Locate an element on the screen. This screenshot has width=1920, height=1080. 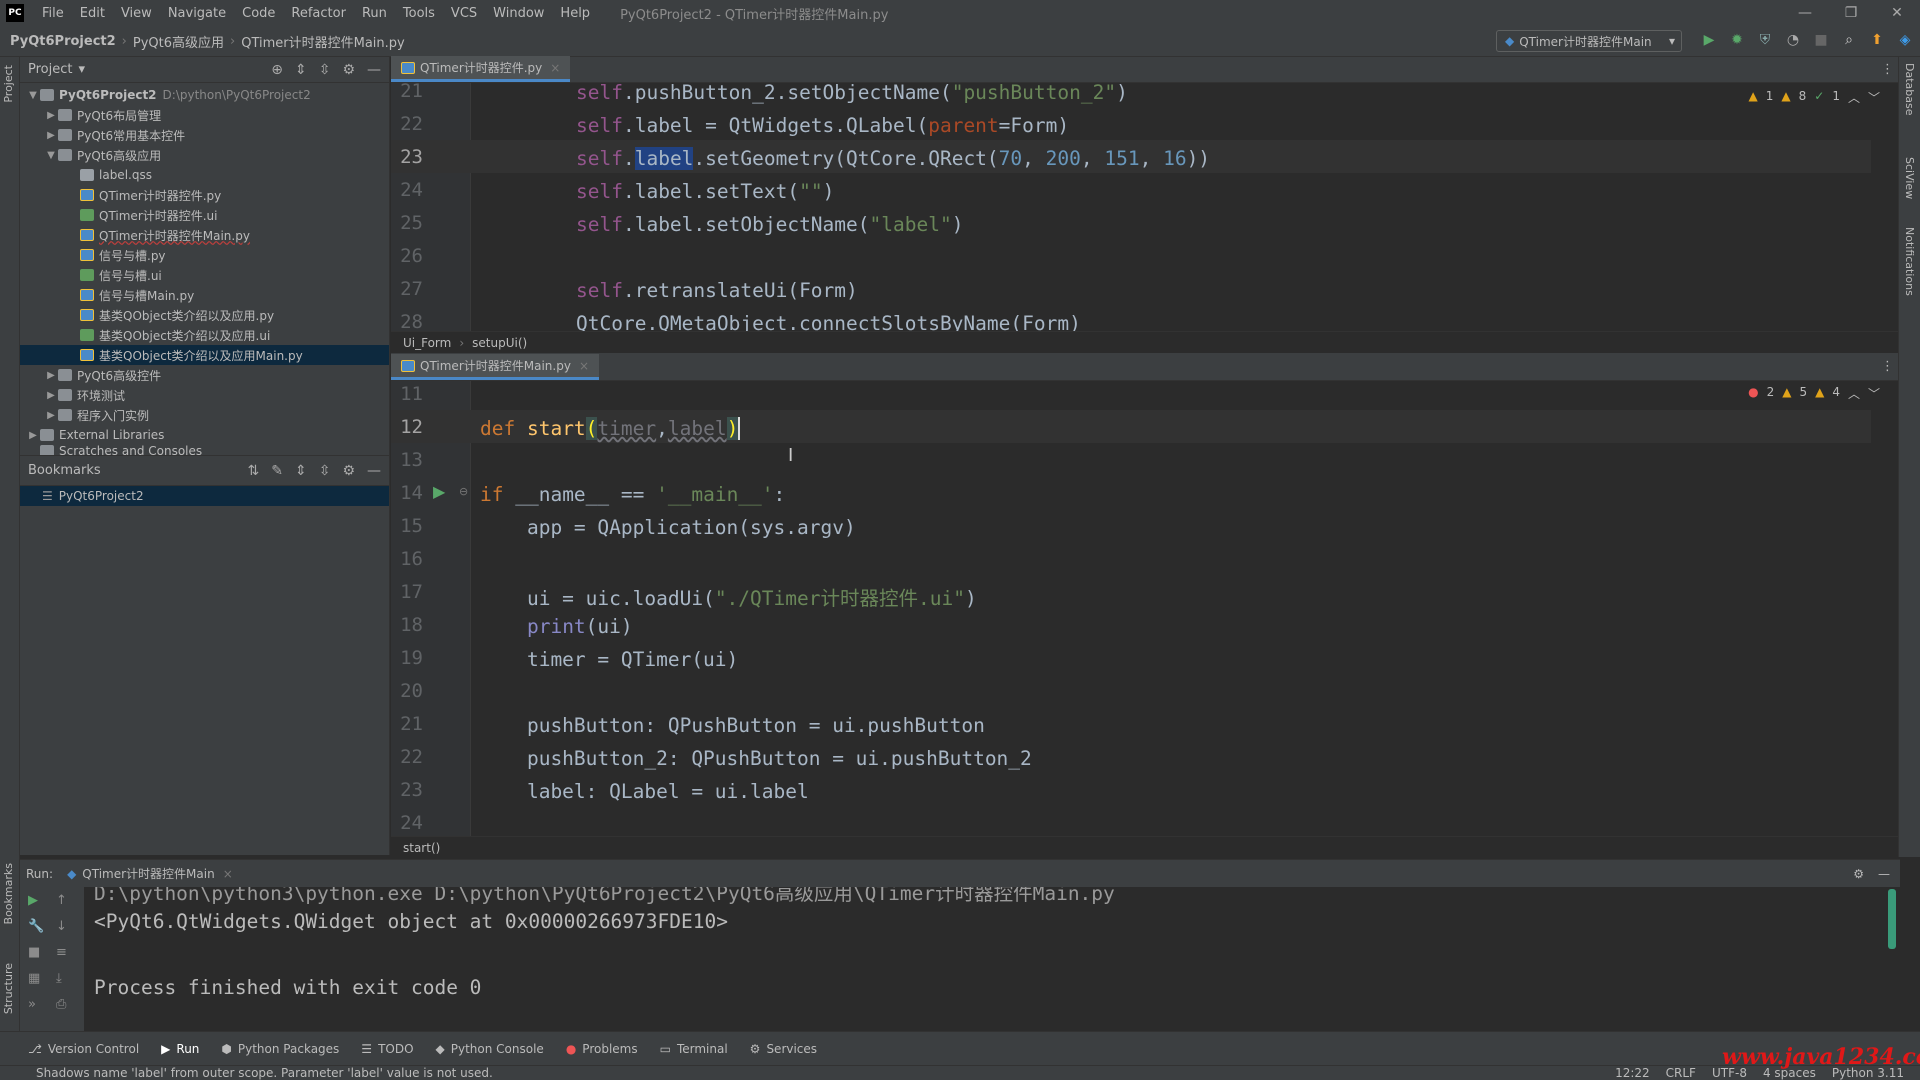
breadcrumb-class: Ui_Form is located at coordinates (427, 343).